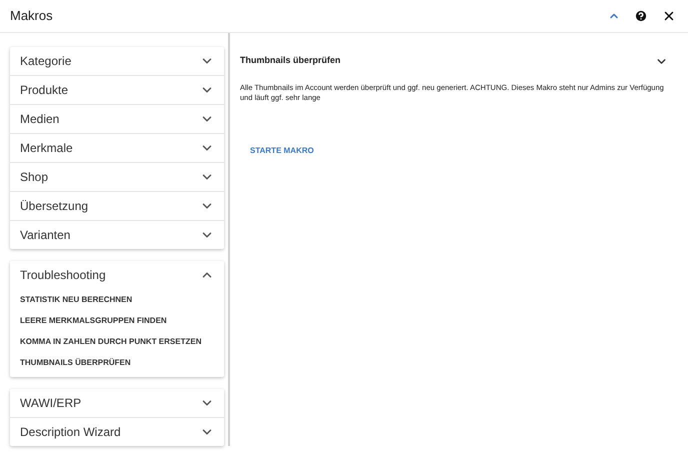 The width and height of the screenshot is (688, 454). I want to click on start-macro-button: STARTE MAKRO, so click(282, 151).